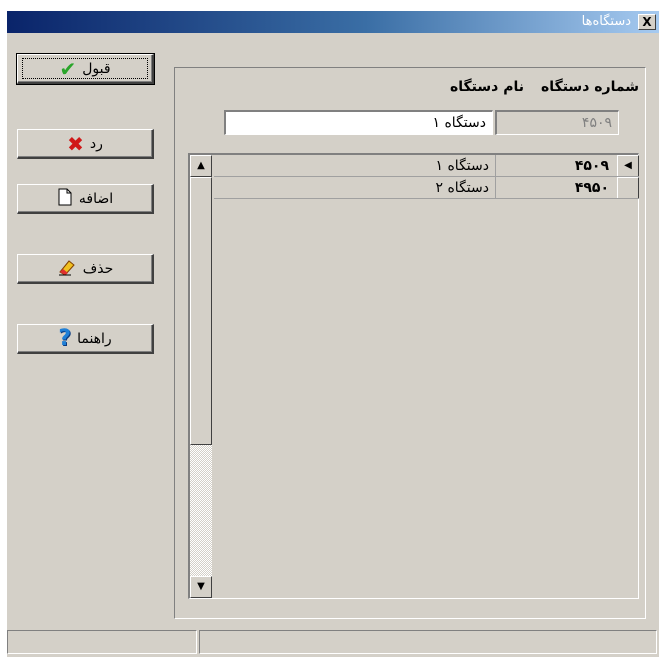 Image resolution: width=663 pixels, height=659 pixels. I want to click on help-label: راهنما, so click(94, 338).